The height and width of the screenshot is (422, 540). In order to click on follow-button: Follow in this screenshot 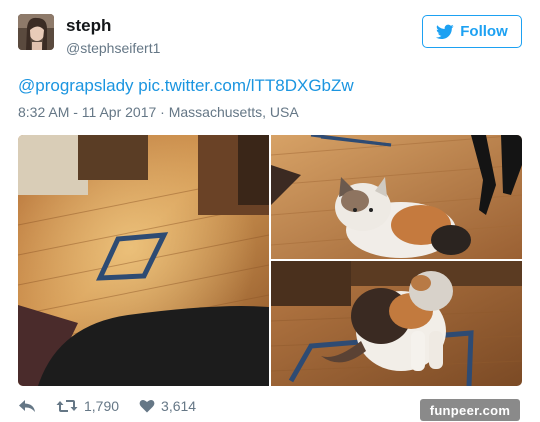, I will do `click(472, 31)`.